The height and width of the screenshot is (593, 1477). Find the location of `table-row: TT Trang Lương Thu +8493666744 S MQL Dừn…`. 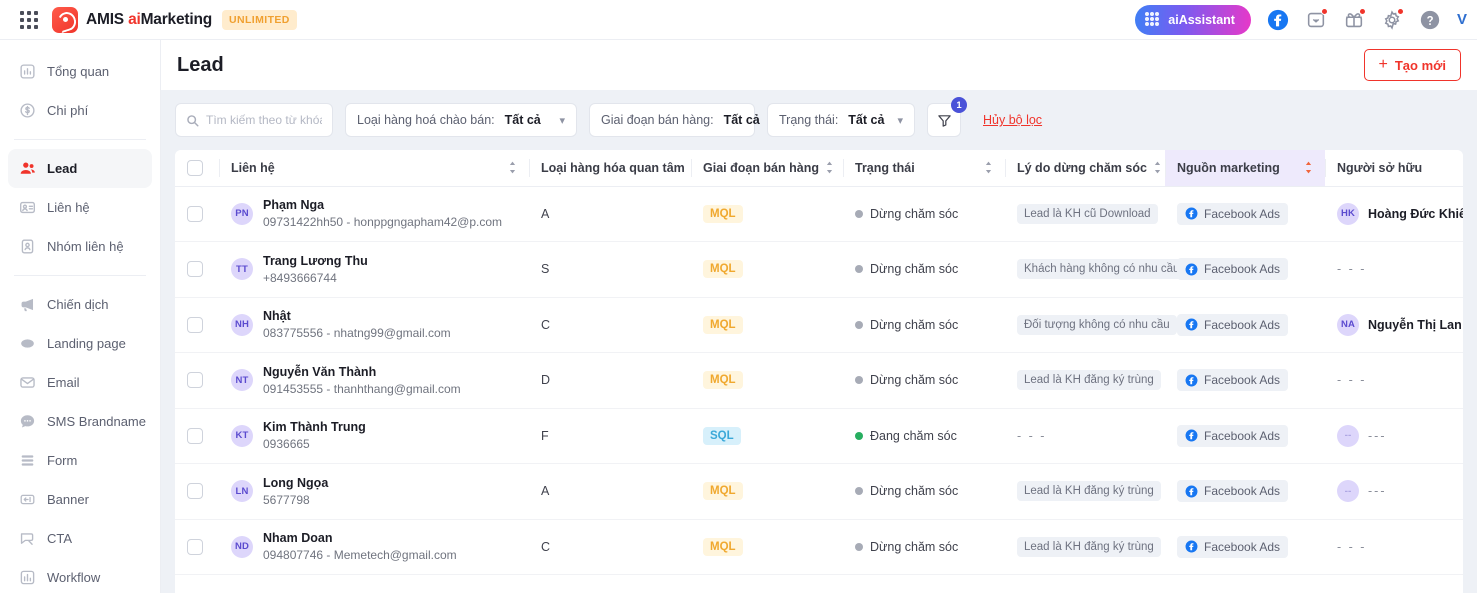

table-row: TT Trang Lương Thu +8493666744 S MQL Dừn… is located at coordinates (819, 269).